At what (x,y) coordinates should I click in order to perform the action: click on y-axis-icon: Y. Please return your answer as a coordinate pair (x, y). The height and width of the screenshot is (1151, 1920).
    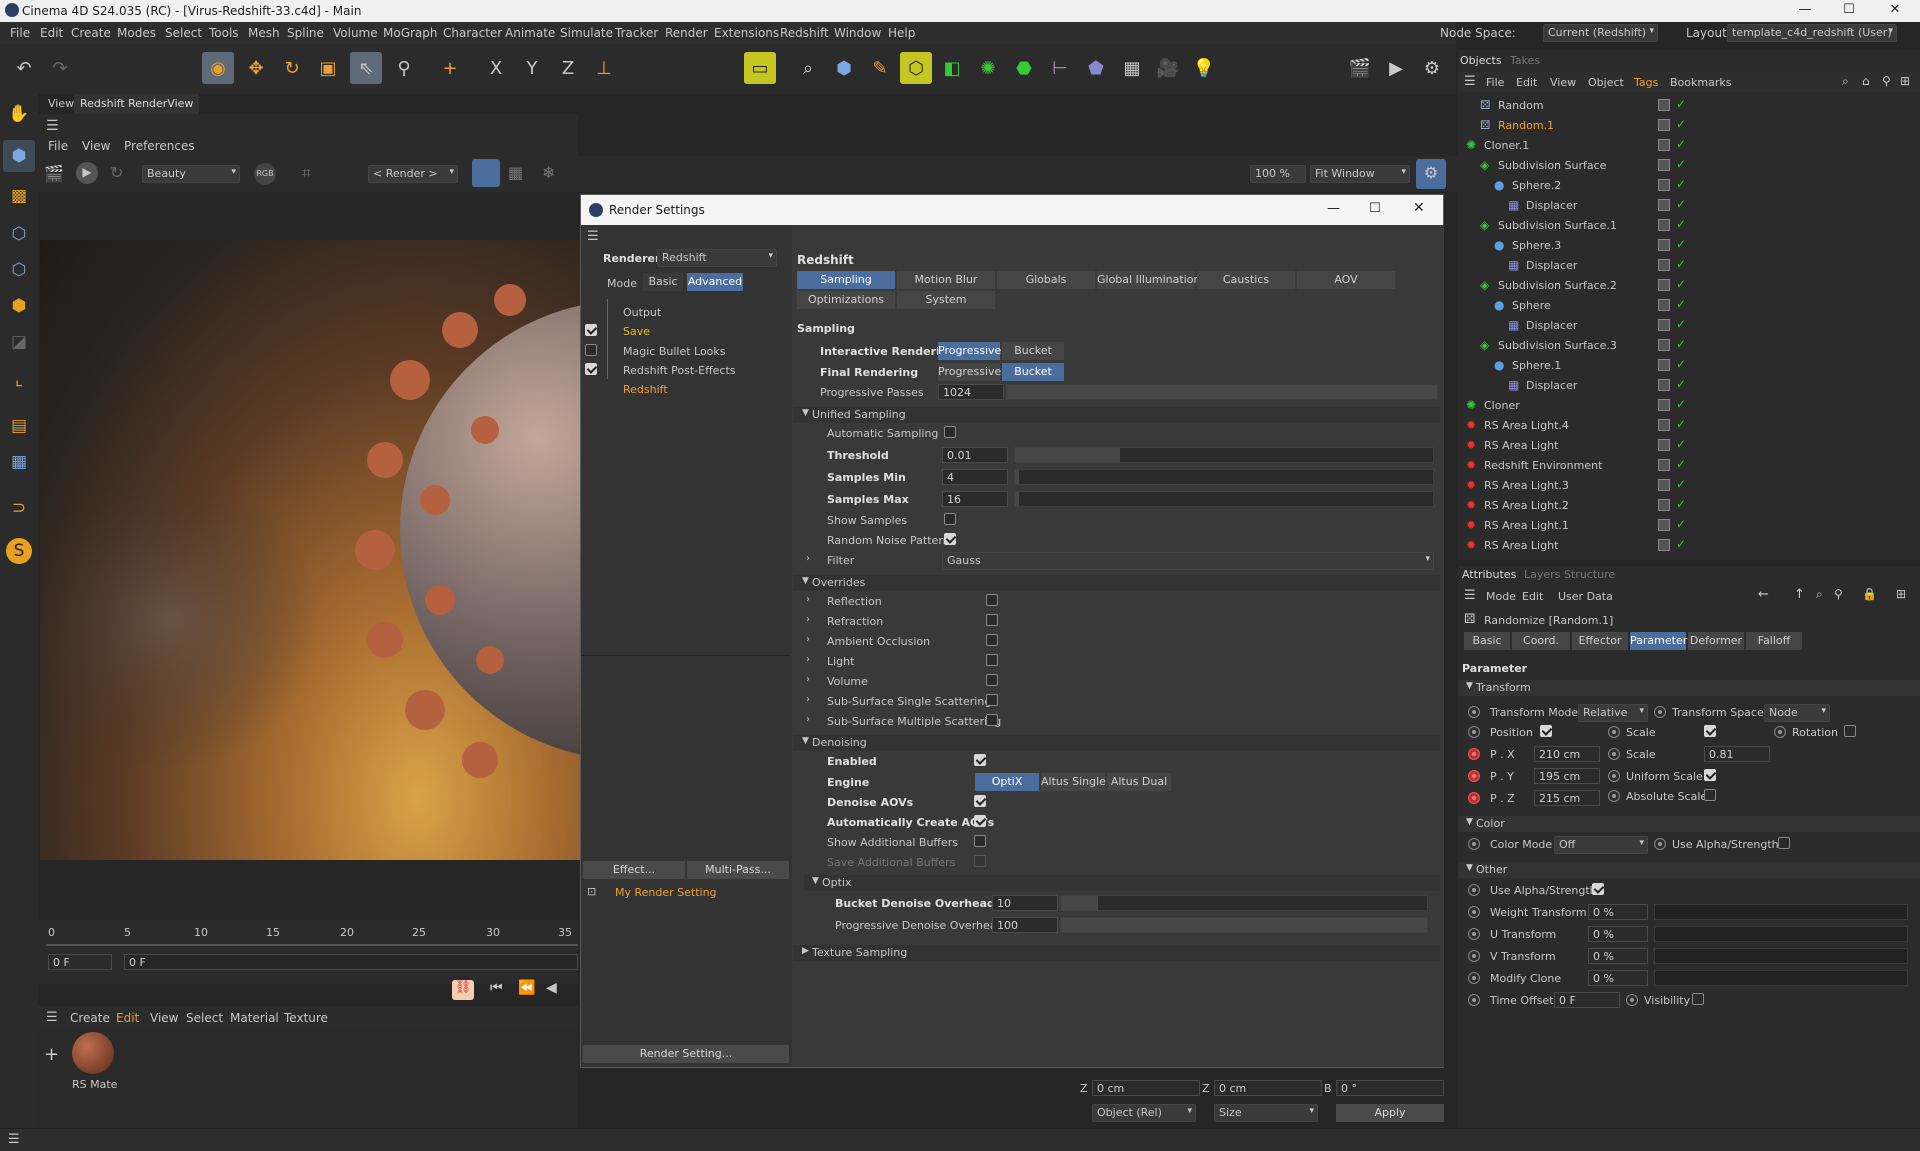
    Looking at the image, I should click on (532, 68).